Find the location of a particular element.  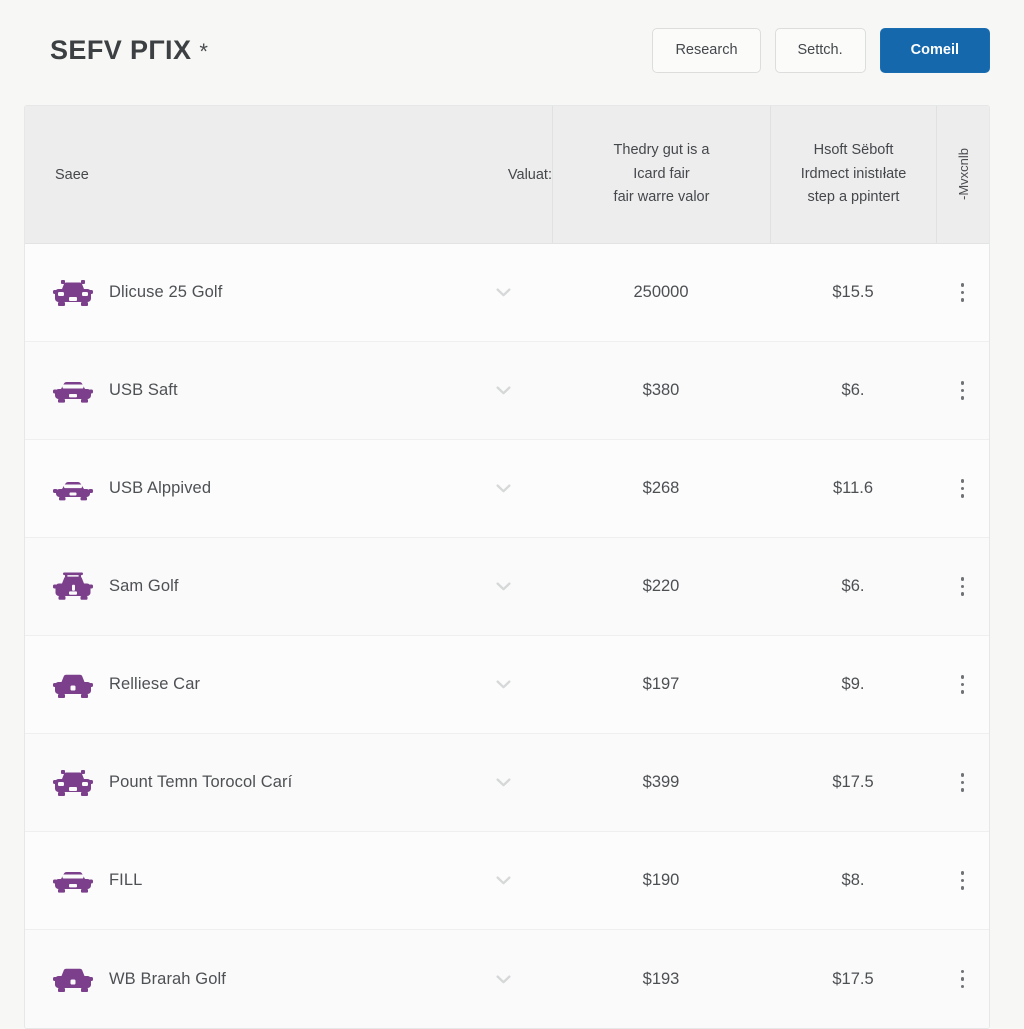

cell-vehicle-name: USB Saft is located at coordinates (240, 391).